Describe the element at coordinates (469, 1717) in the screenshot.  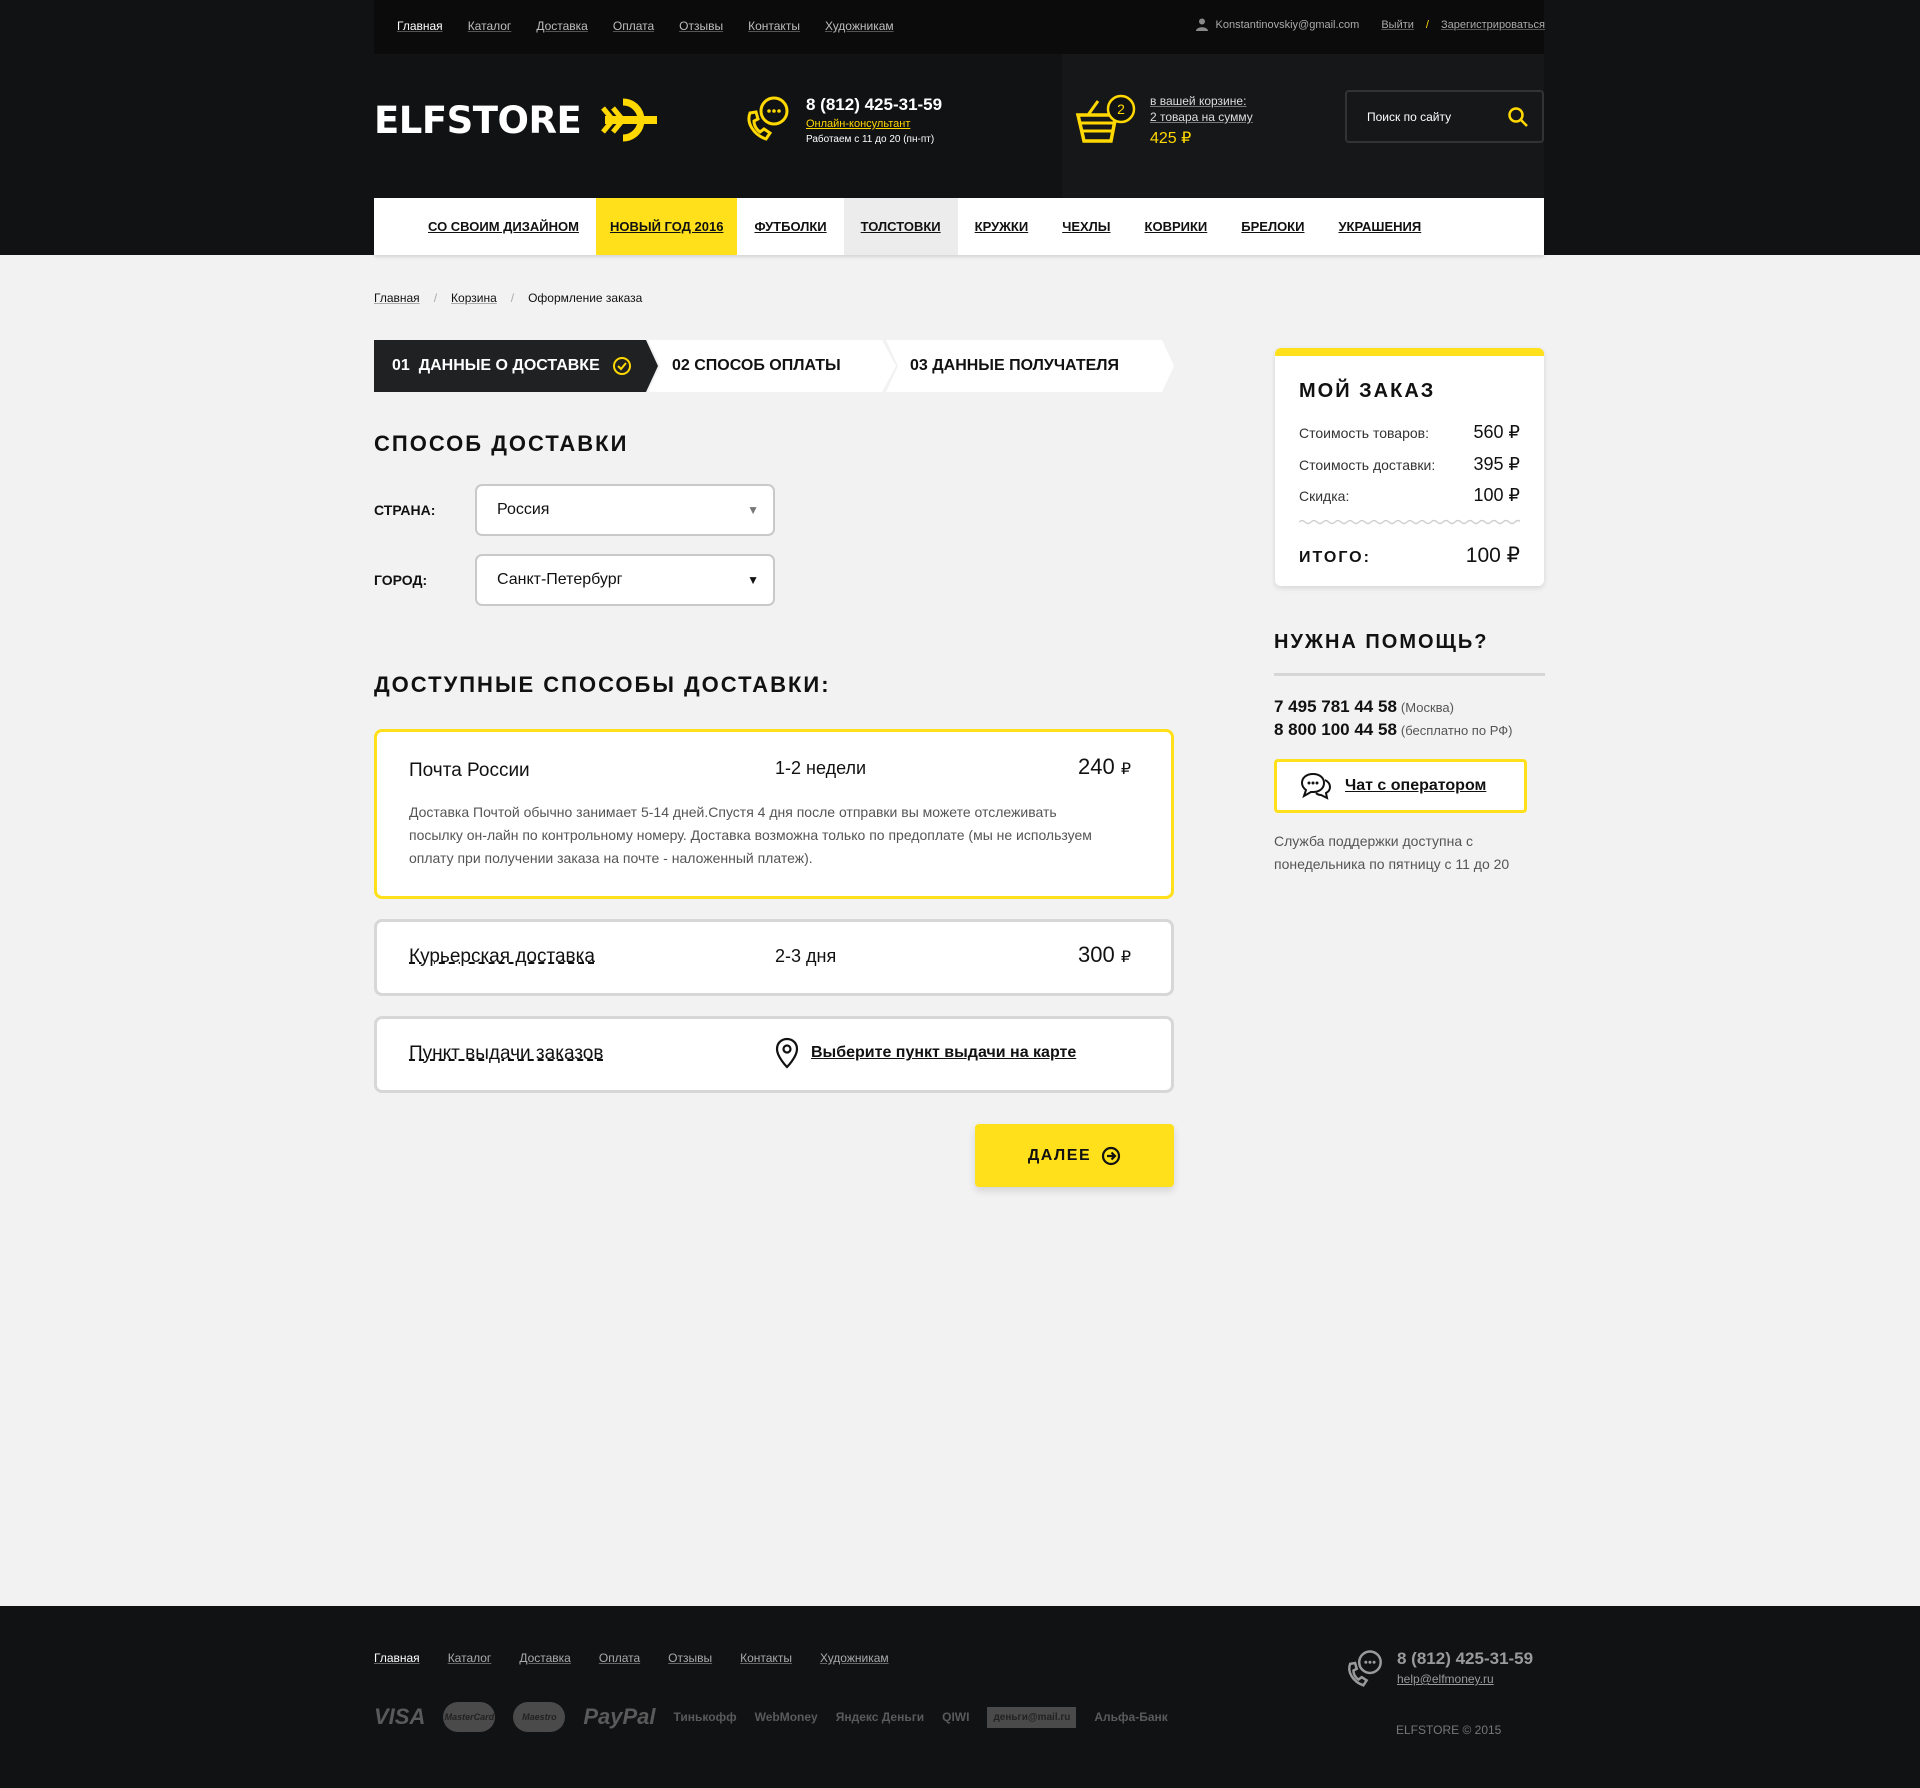
I see `mastercard-logo: MasterCard` at that location.